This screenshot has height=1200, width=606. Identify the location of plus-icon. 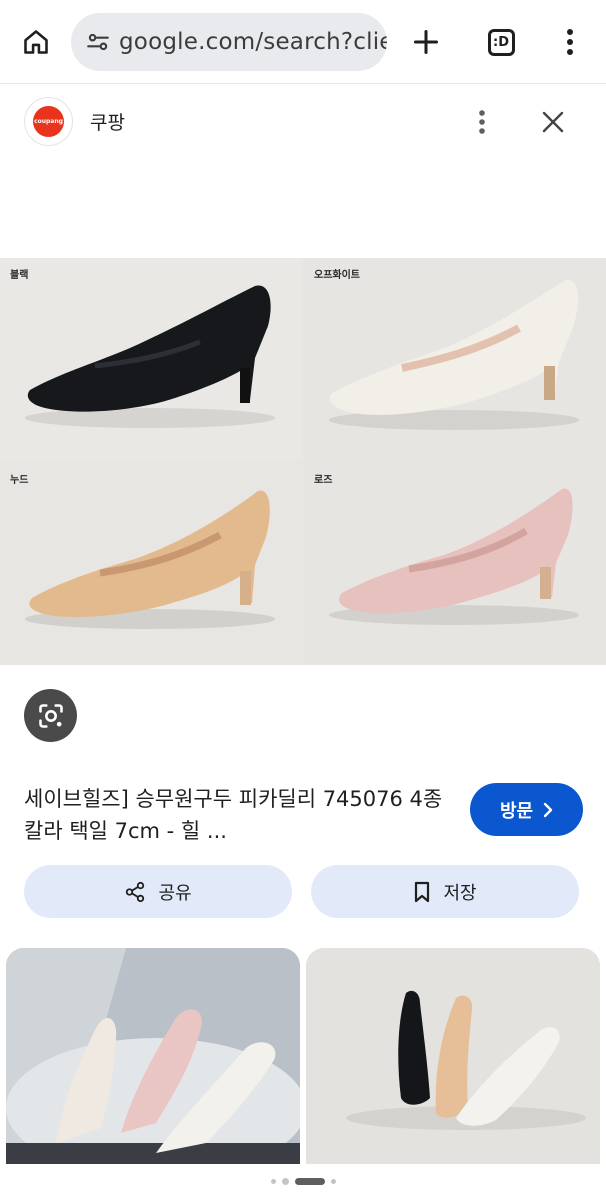
(426, 42).